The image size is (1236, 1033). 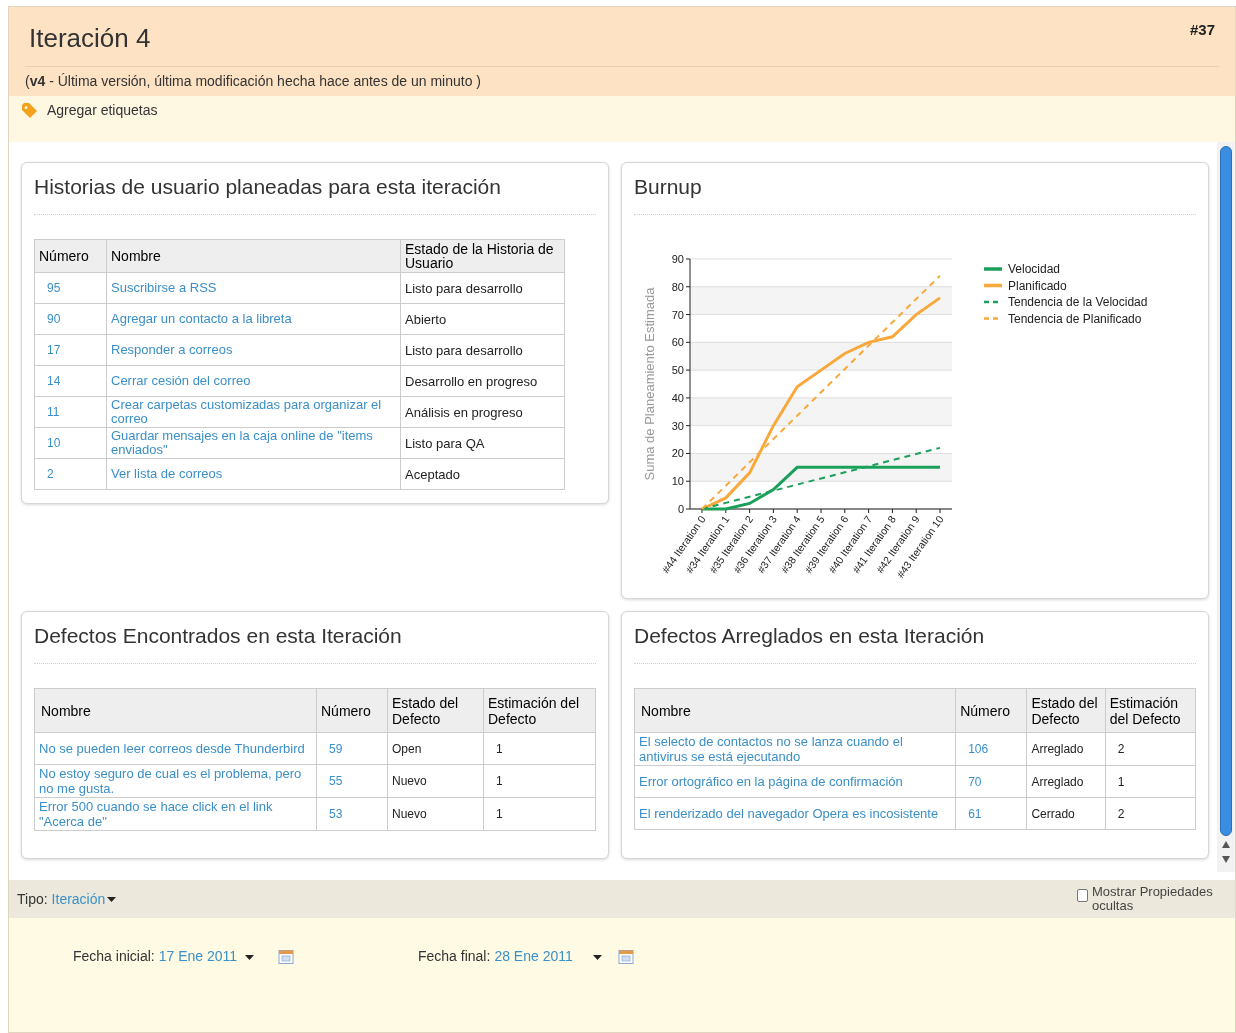 What do you see at coordinates (70, 443) in the screenshot?
I see `table-cell: 10` at bounding box center [70, 443].